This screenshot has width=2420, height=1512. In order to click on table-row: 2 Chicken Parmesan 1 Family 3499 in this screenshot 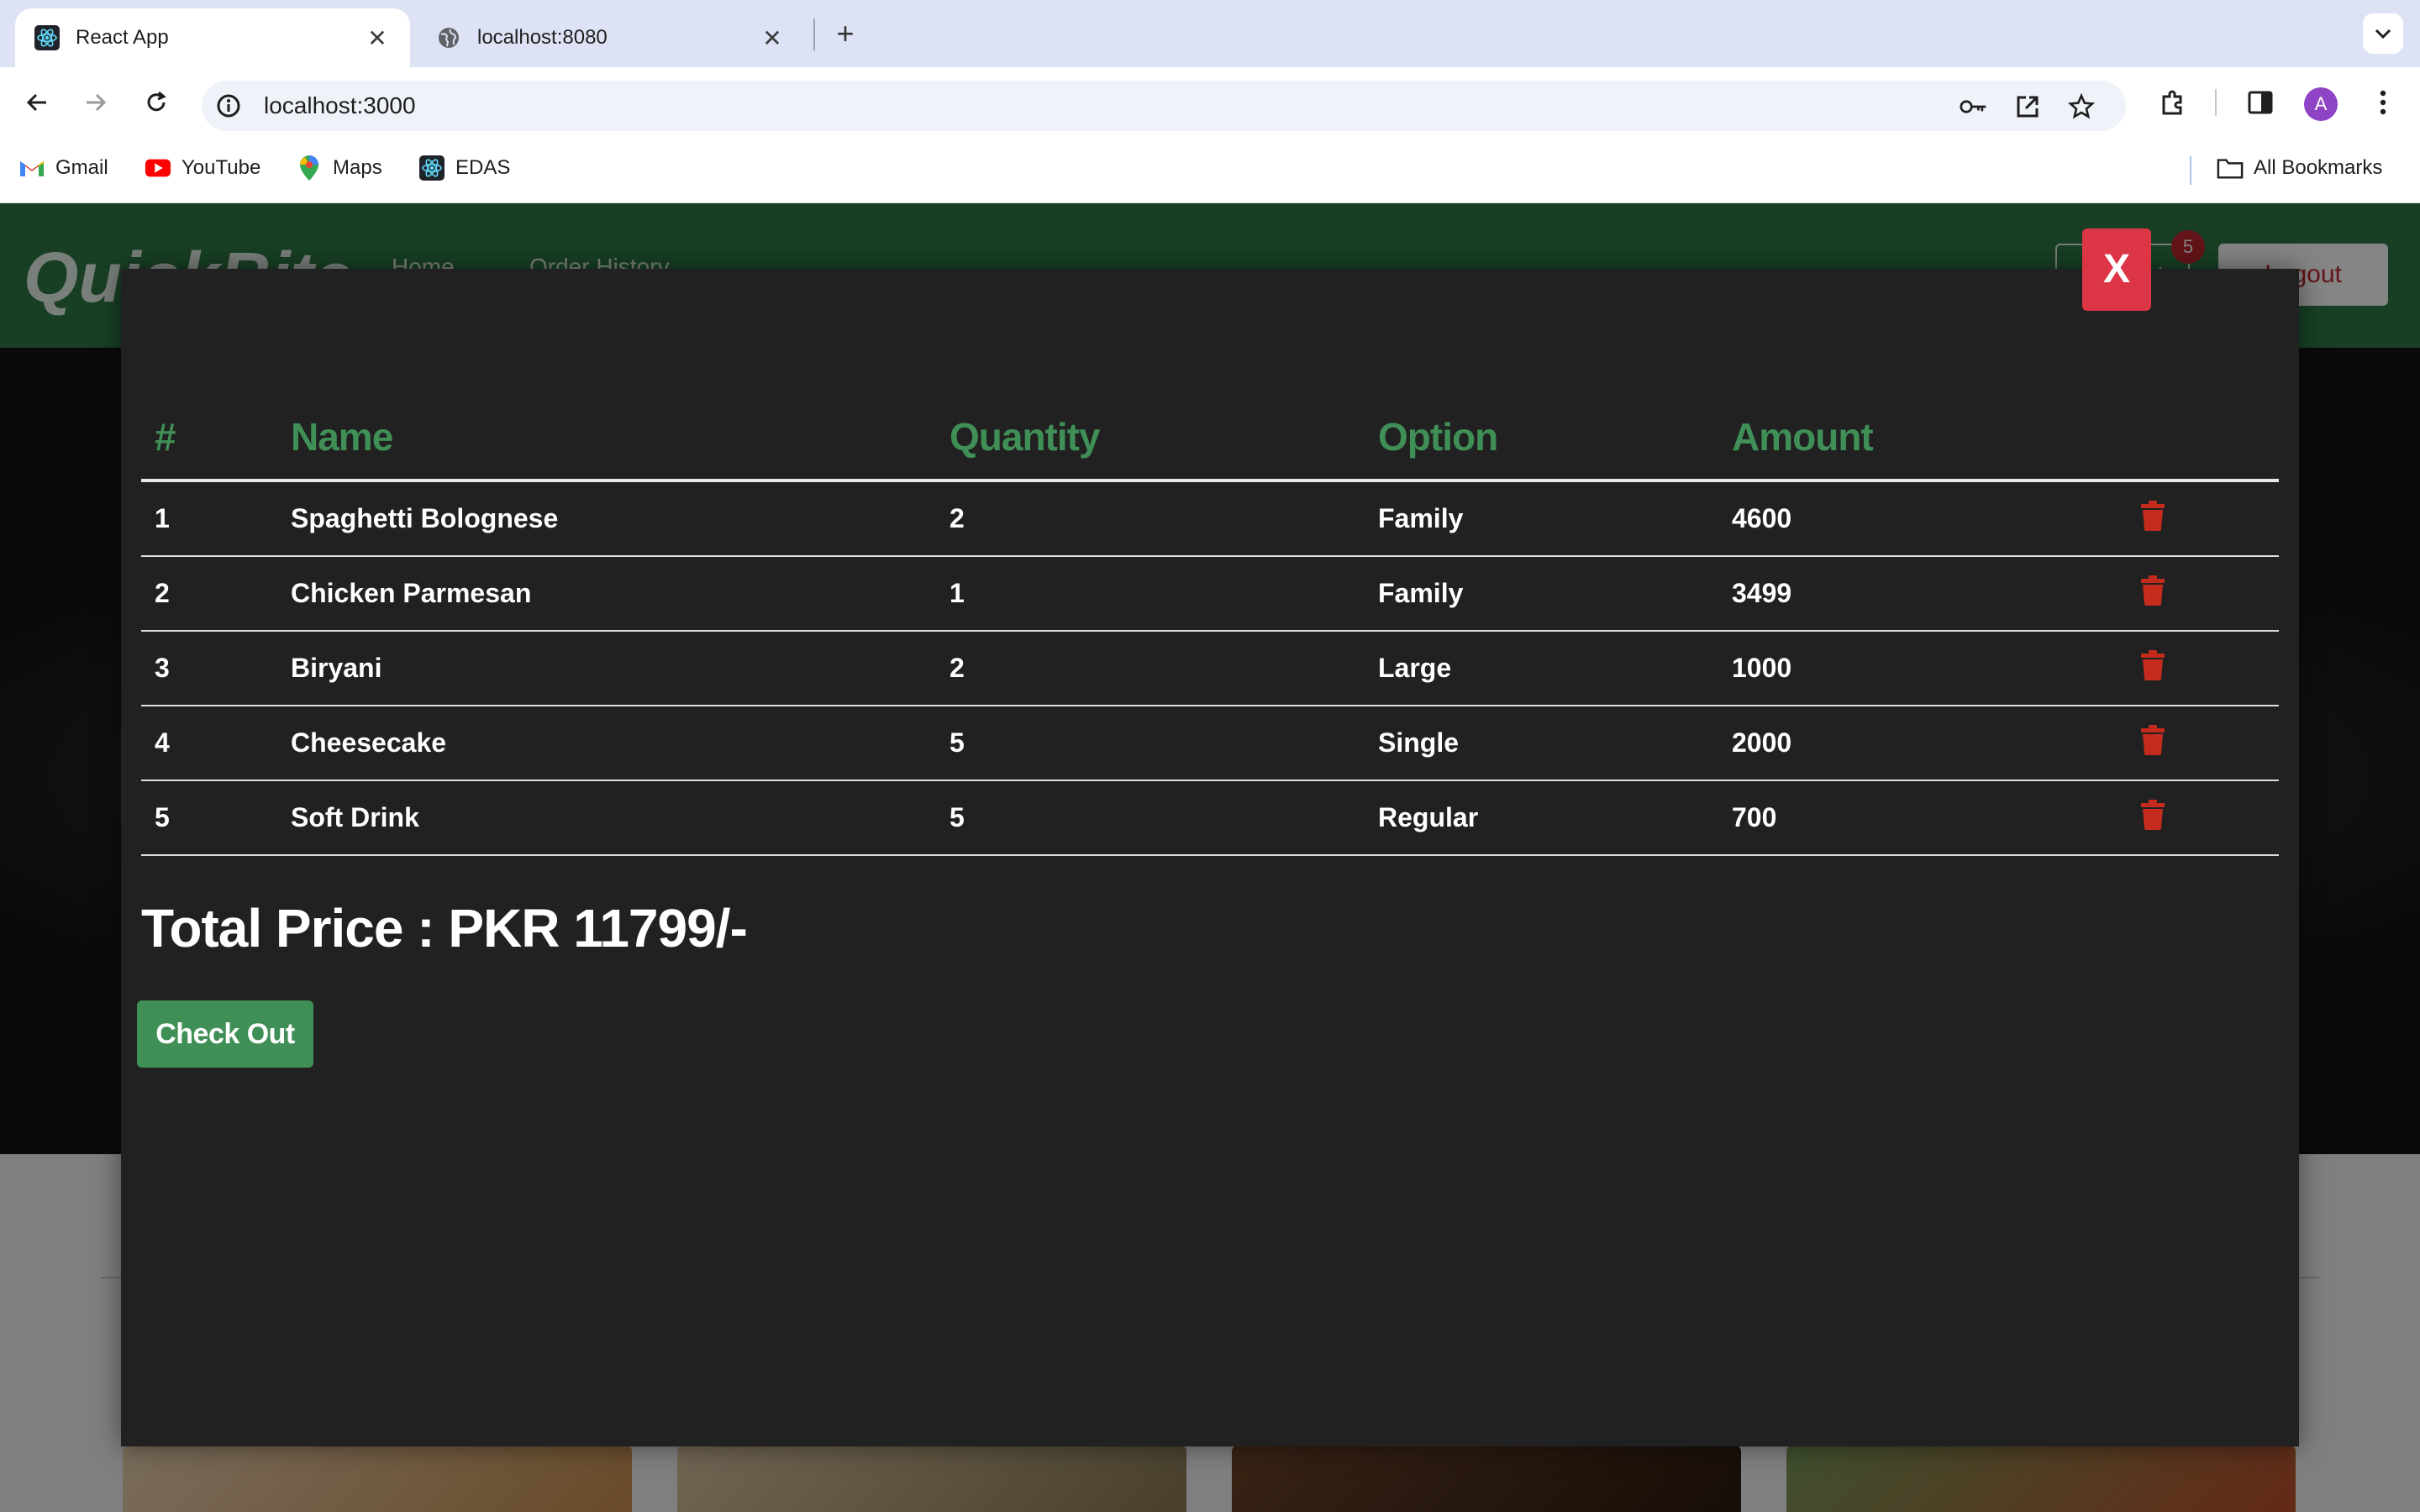, I will do `click(1210, 594)`.